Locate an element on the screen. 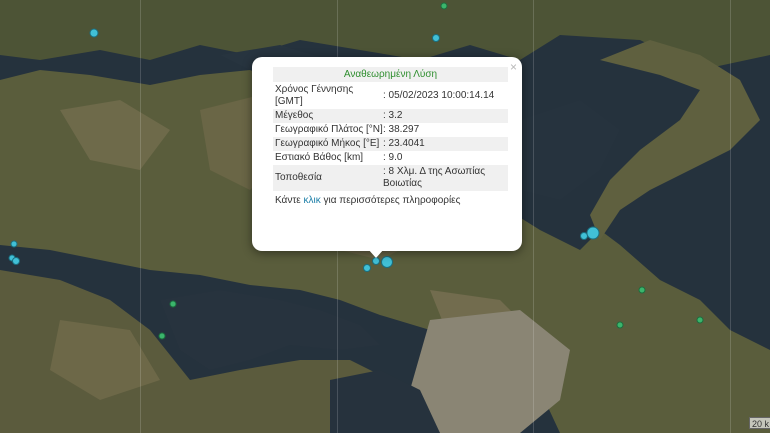  row-label: Εστιακό Βάθος [km] is located at coordinates (319, 157).